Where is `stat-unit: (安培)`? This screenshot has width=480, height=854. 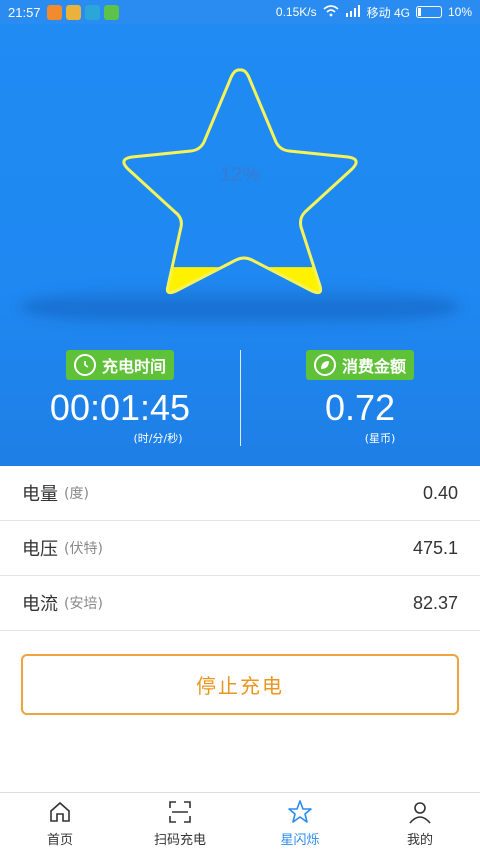 stat-unit: (安培) is located at coordinates (83, 604).